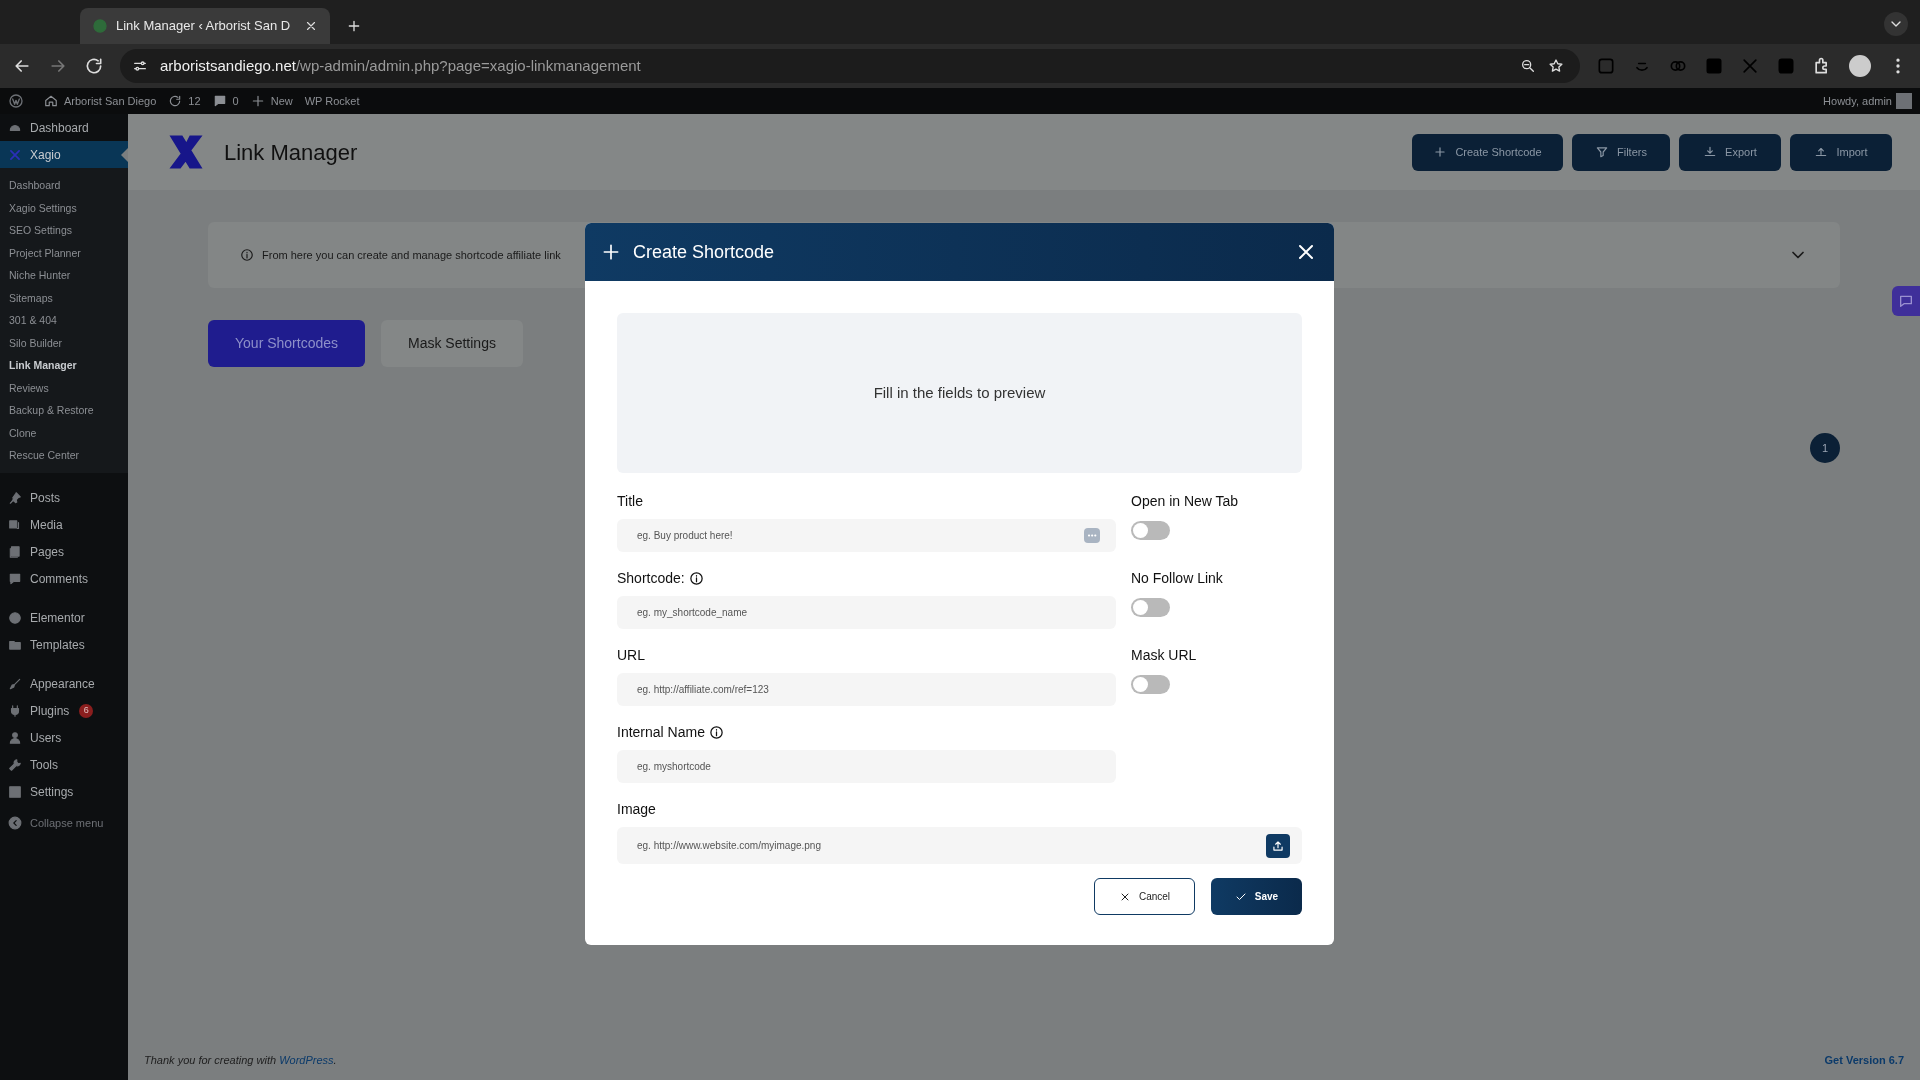 The height and width of the screenshot is (1080, 1920). What do you see at coordinates (64, 252) in the screenshot?
I see `submenu-item: Project Planner` at bounding box center [64, 252].